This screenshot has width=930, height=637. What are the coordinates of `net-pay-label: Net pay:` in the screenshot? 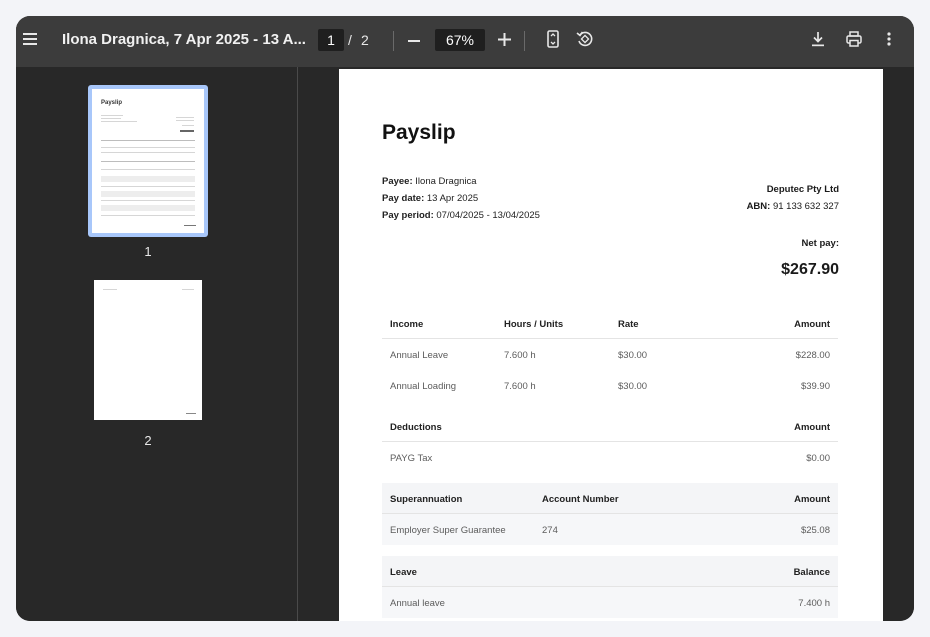 It's located at (820, 243).